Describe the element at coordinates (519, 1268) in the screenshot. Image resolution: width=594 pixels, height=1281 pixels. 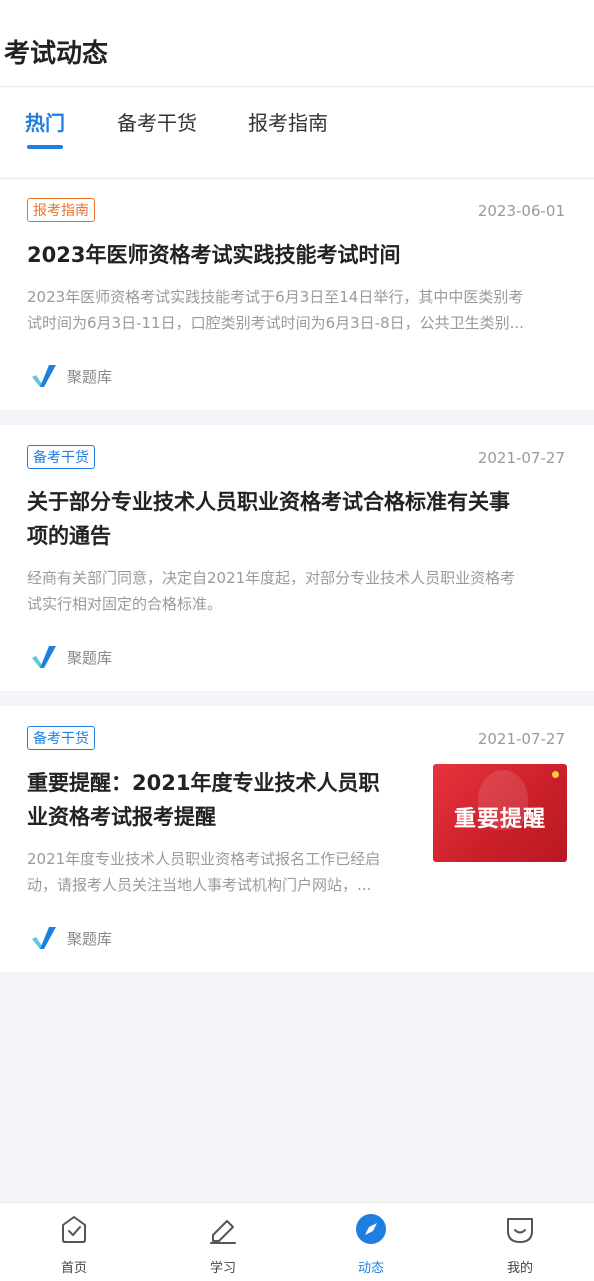
I see `nav-label: 我的` at that location.